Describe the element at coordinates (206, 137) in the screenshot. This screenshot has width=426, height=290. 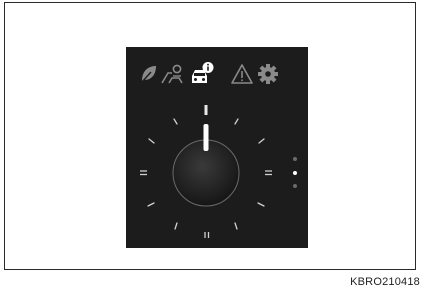
I see `dial-needle` at that location.